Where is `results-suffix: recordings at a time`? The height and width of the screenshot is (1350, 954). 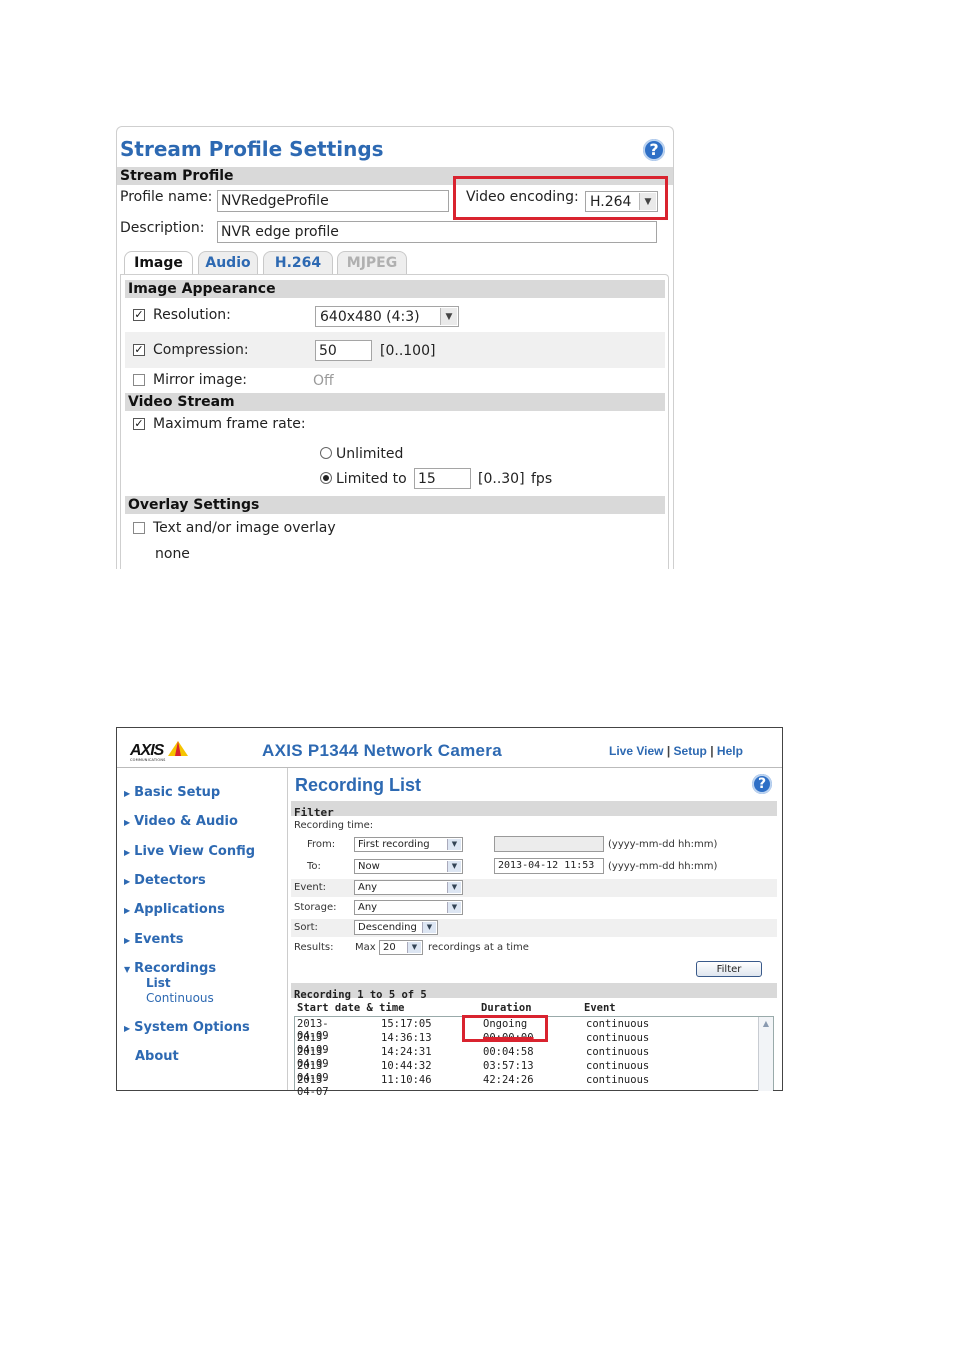
results-suffix: recordings at a time is located at coordinates (478, 947).